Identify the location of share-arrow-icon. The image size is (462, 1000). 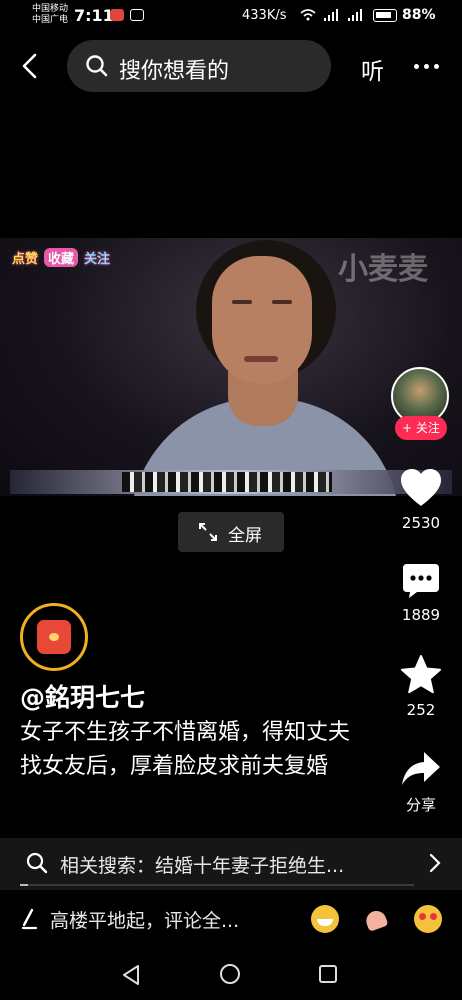
(421, 768).